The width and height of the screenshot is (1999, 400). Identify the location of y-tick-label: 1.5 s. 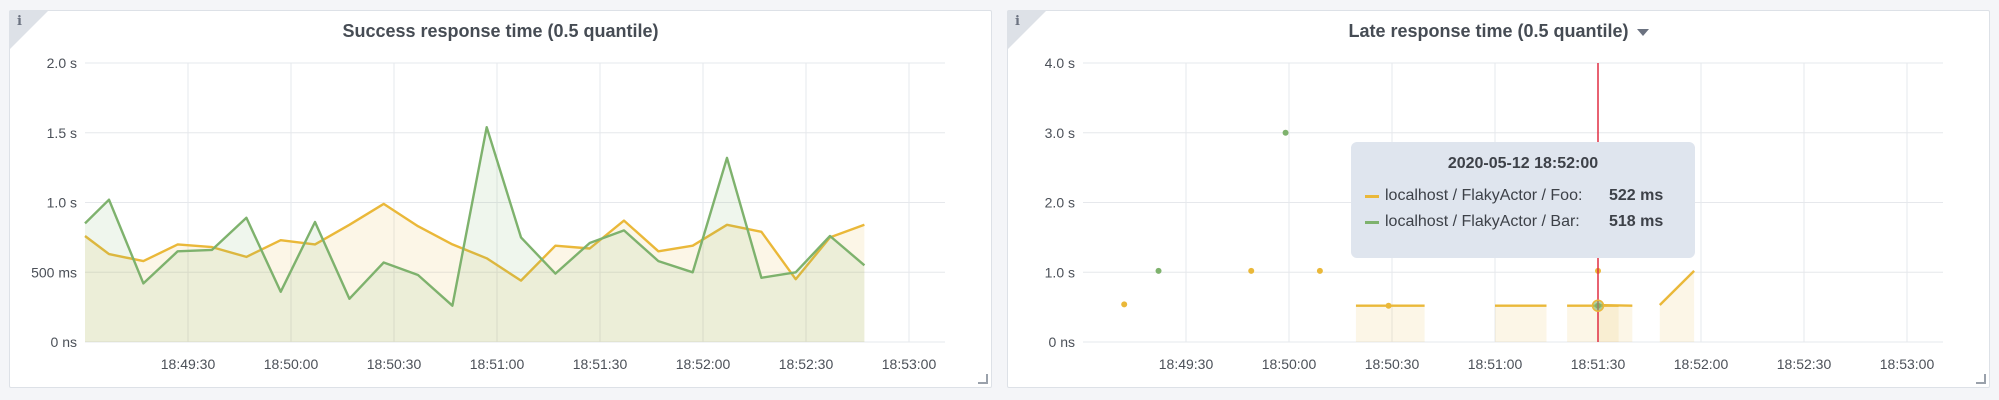
(62, 133).